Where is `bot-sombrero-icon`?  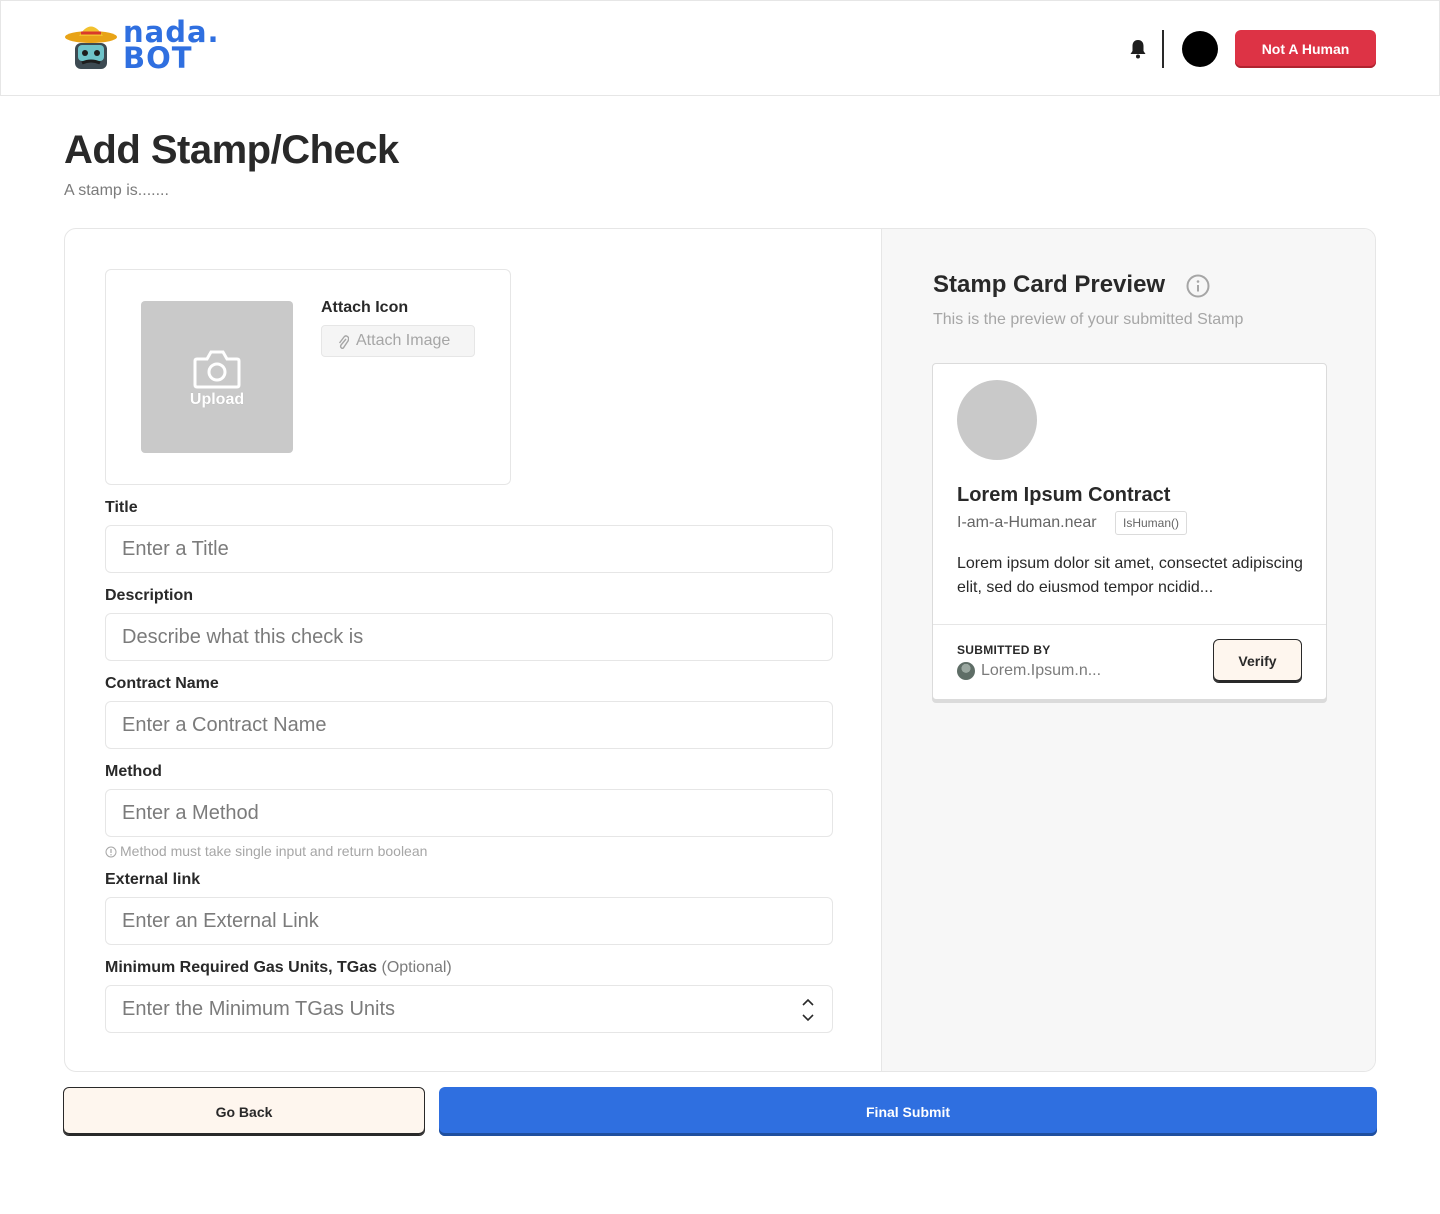
bot-sombrero-icon is located at coordinates (91, 47).